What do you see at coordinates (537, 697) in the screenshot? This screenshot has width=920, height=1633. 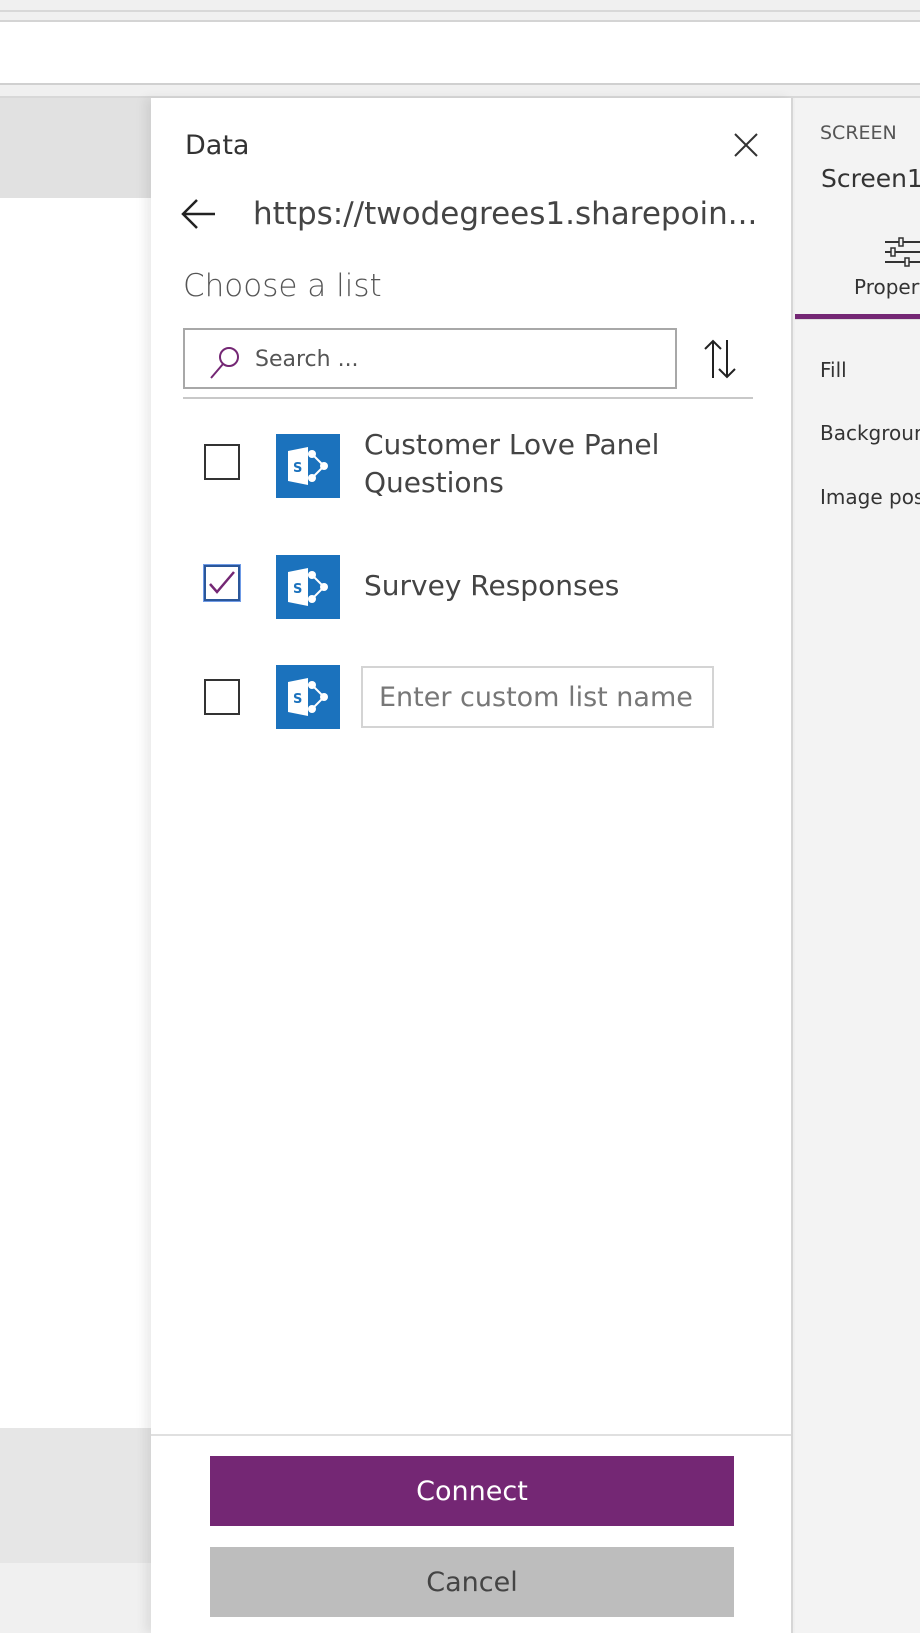 I see `custom-list-name-input` at bounding box center [537, 697].